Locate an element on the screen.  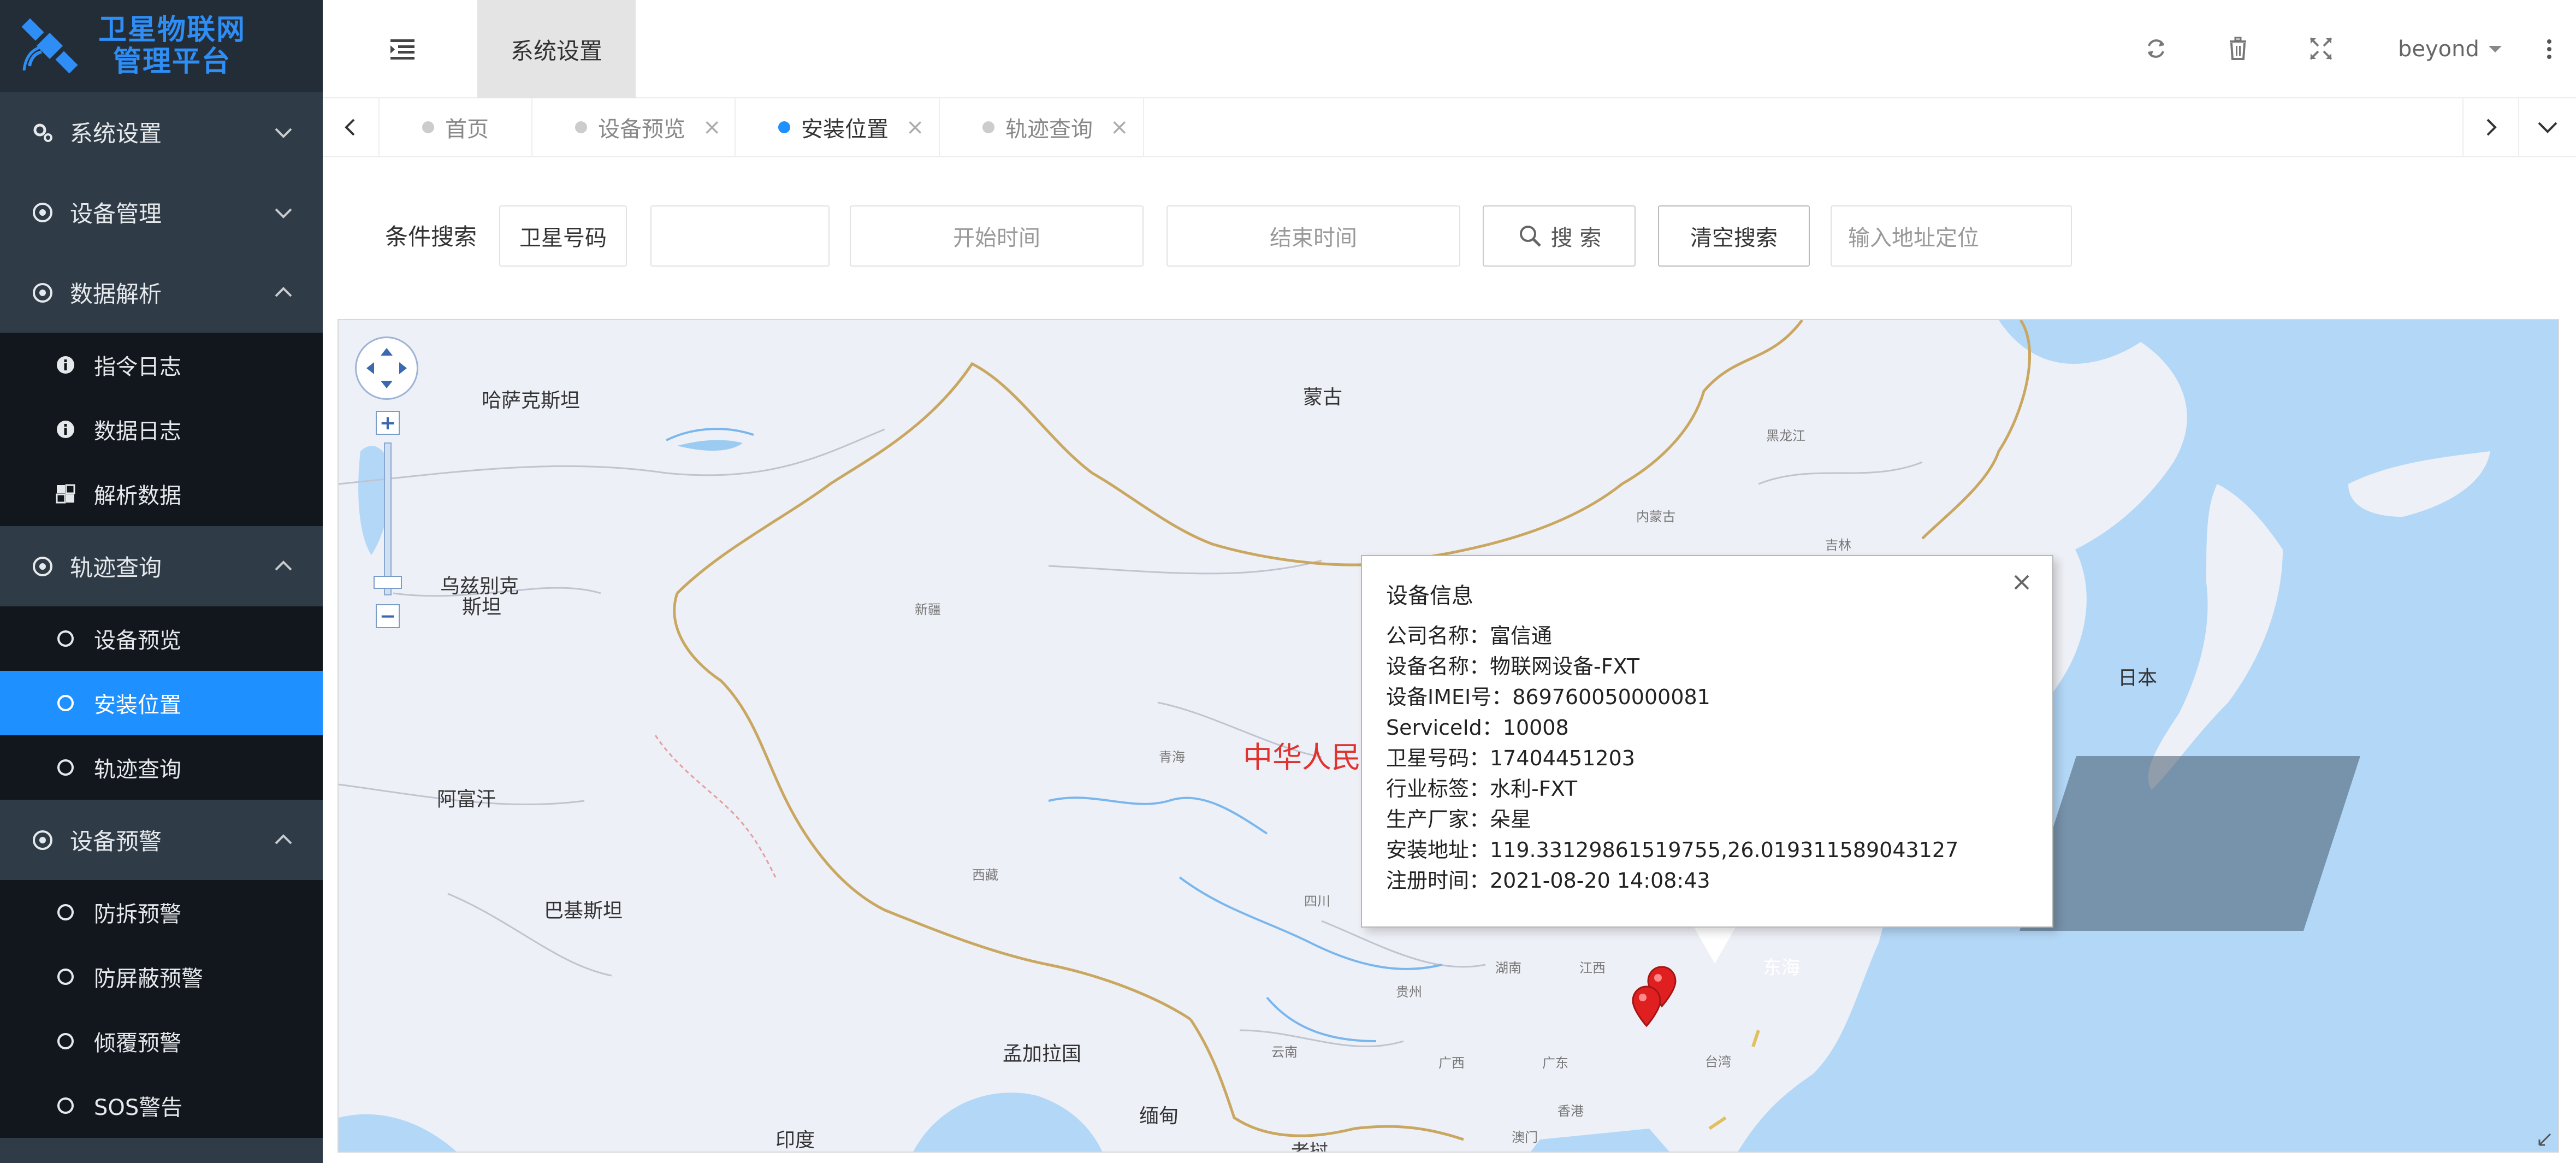
search-icon is located at coordinates (1530, 236).